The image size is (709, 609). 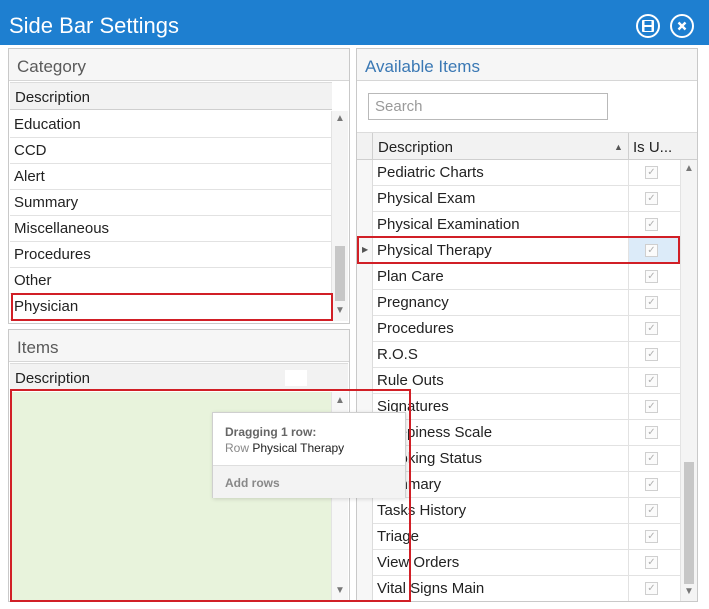 I want to click on available-row: Physical Examination, so click(x=526, y=225).